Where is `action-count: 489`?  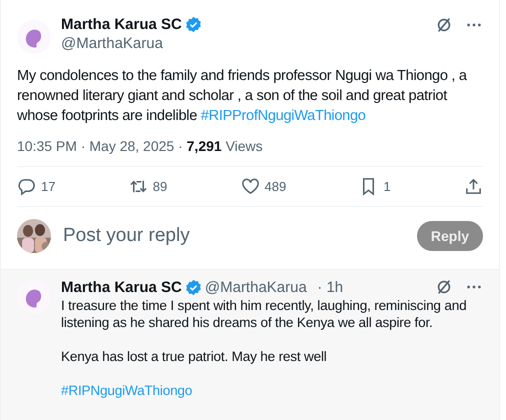
action-count: 489 is located at coordinates (275, 186).